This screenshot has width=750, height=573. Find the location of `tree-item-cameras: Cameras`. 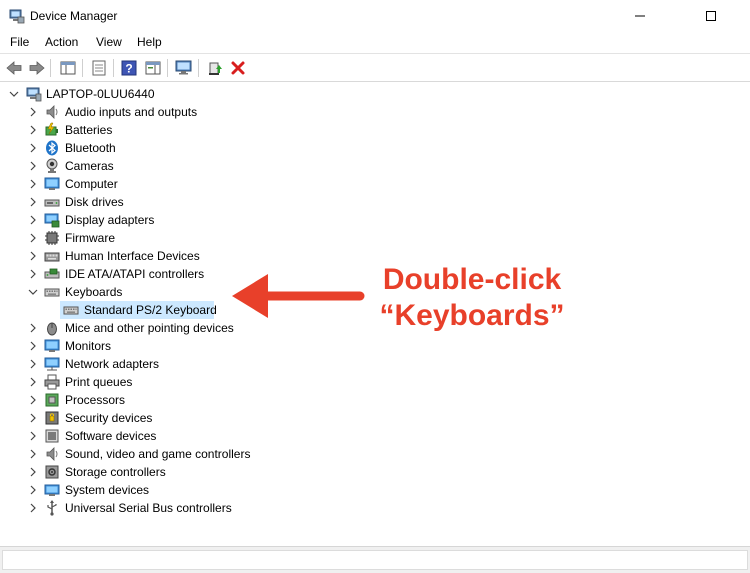

tree-item-cameras: Cameras is located at coordinates (200, 166).